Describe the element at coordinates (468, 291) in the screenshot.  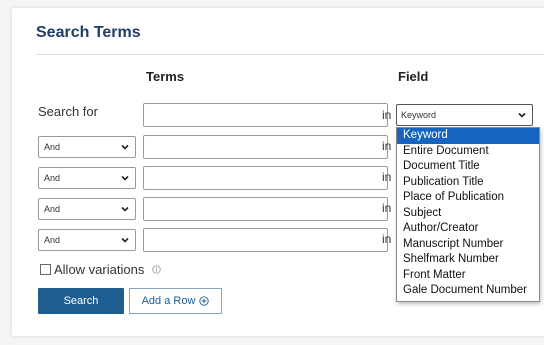
I see `field-option-gale-document-number: Gale Document Number` at that location.